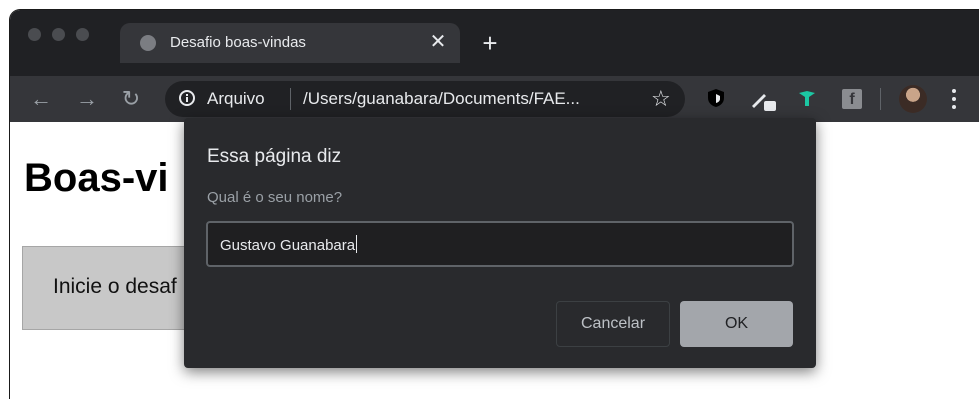  Describe the element at coordinates (880, 99) in the screenshot. I see `toolbar-separator` at that location.